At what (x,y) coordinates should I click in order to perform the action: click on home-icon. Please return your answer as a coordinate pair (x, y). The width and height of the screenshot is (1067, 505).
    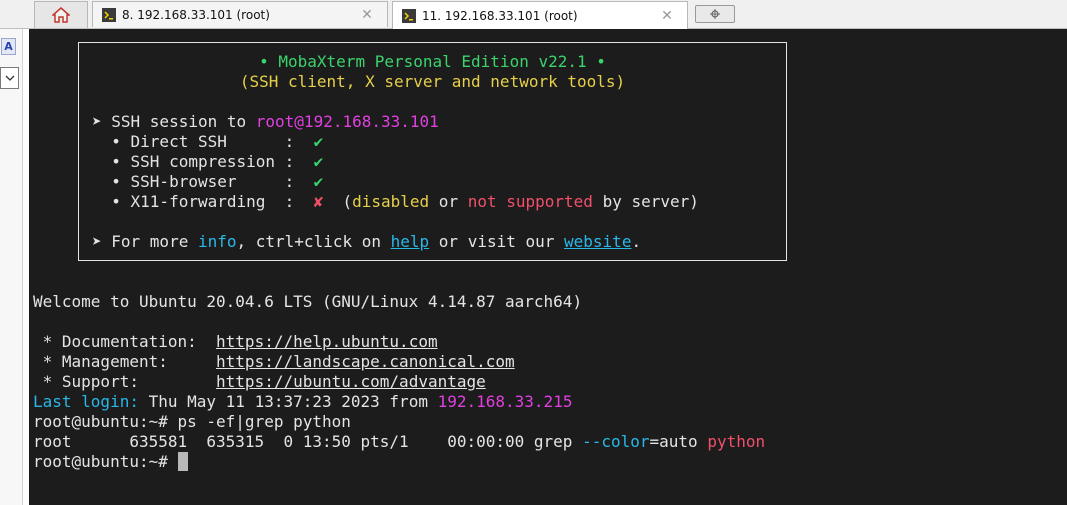
    Looking at the image, I should click on (61, 15).